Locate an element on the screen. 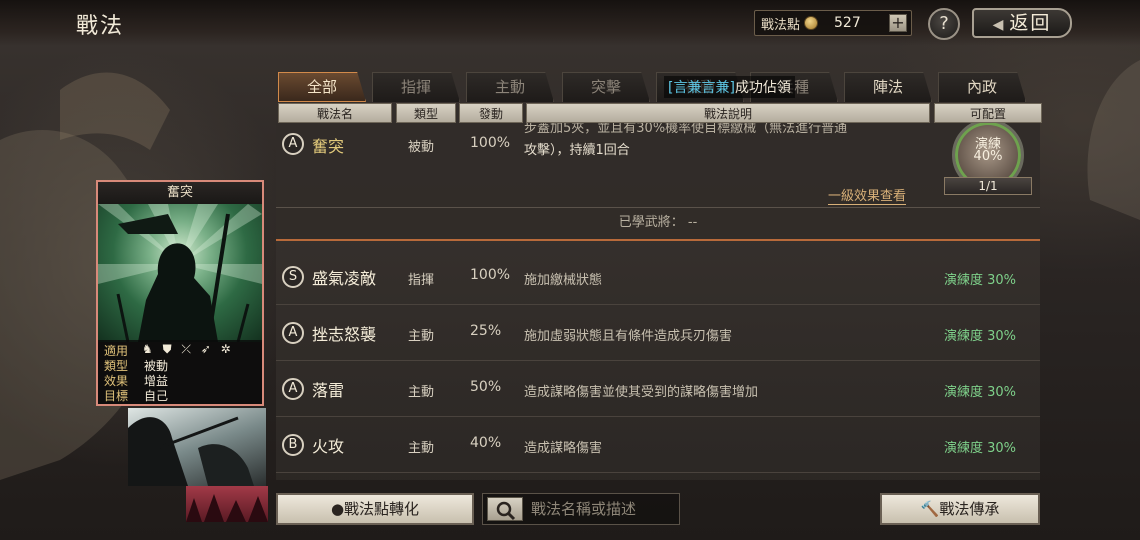  back-label: 返回 is located at coordinates (1030, 23).